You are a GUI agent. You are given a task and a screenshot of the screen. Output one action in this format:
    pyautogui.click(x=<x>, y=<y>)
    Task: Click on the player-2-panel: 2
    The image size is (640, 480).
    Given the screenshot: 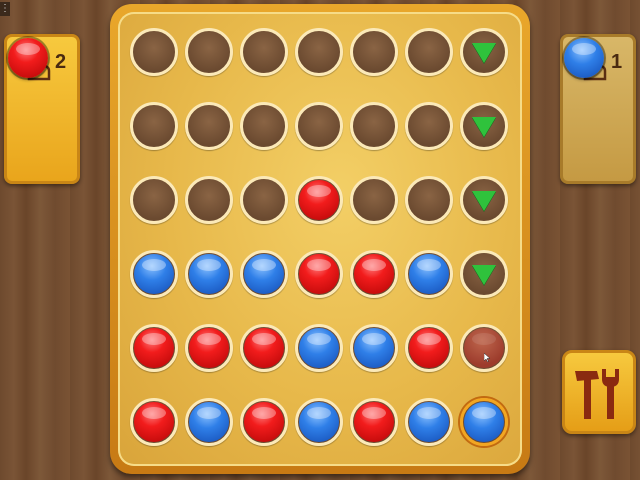 What is the action you would take?
    pyautogui.click(x=42, y=109)
    